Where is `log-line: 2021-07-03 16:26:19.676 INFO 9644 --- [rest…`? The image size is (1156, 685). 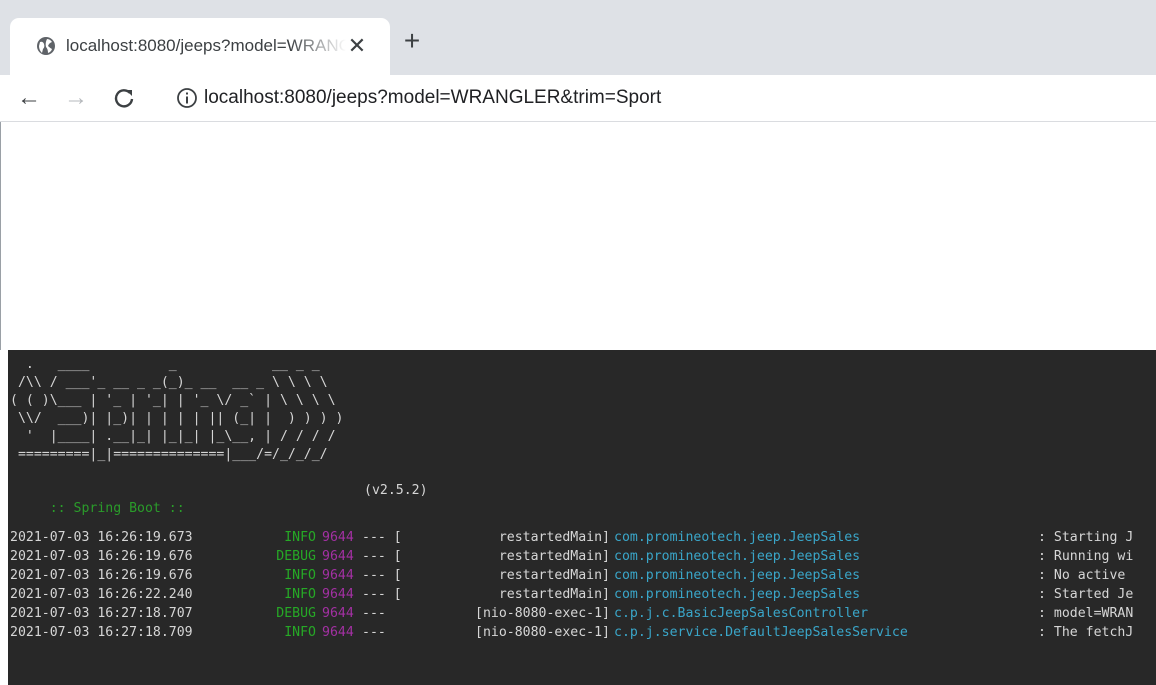 log-line: 2021-07-03 16:26:19.676 INFO 9644 --- [rest… is located at coordinates (583, 575).